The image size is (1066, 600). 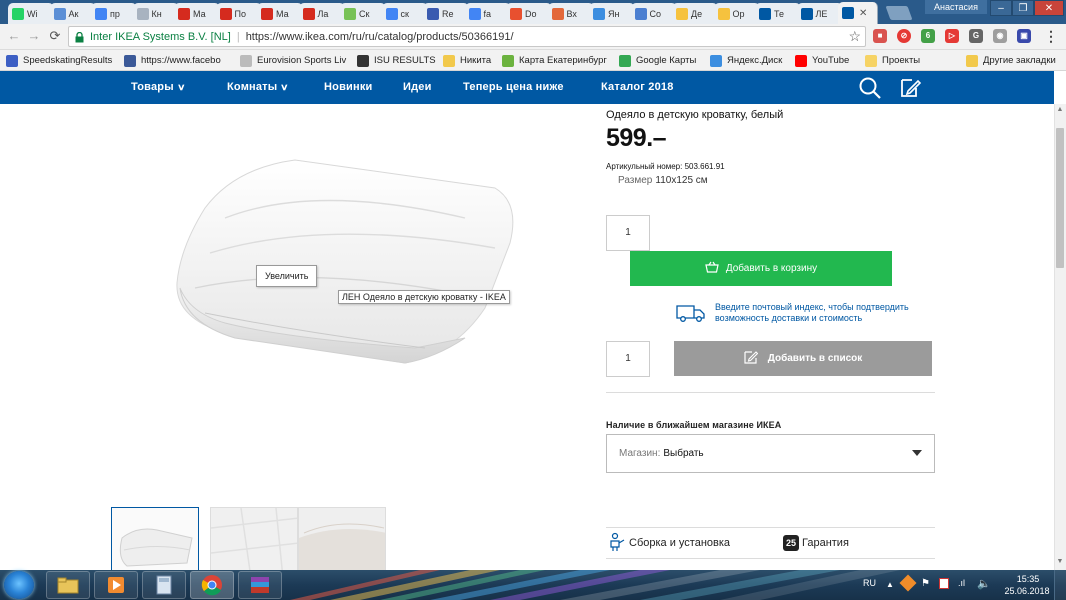 What do you see at coordinates (1028, 579) in the screenshot?
I see `clock-time: 15:35` at bounding box center [1028, 579].